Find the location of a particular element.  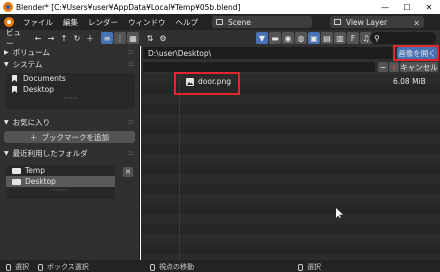

section-recent-title: 最近利用したフォルダ is located at coordinates (50, 153).